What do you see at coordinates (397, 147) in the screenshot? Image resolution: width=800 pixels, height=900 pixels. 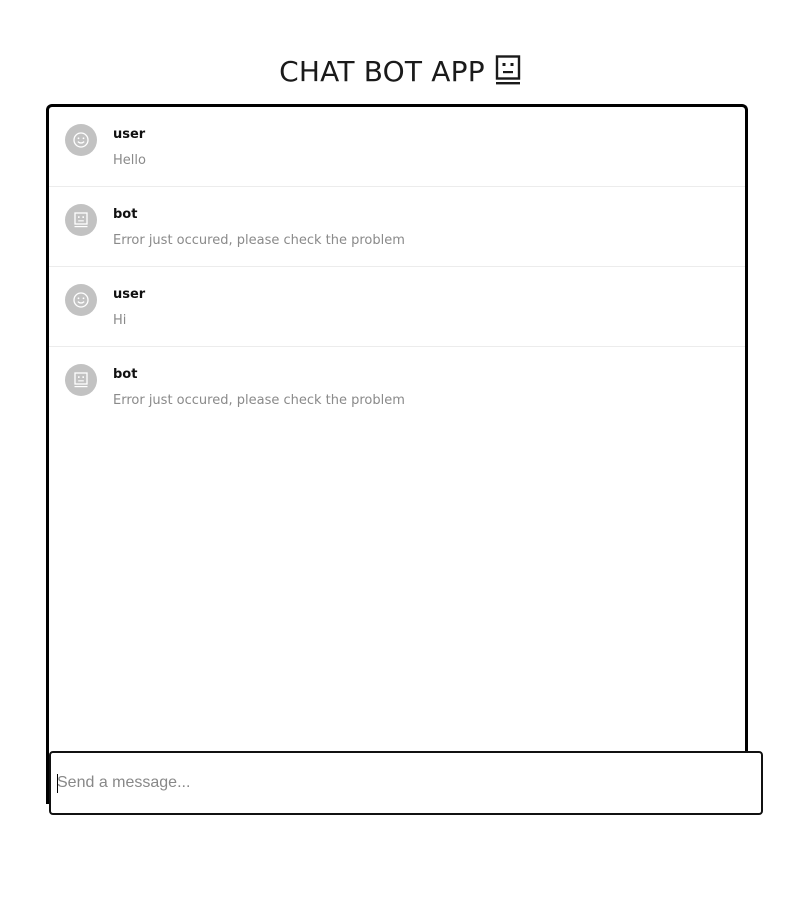 I see `message-item: user Hello` at bounding box center [397, 147].